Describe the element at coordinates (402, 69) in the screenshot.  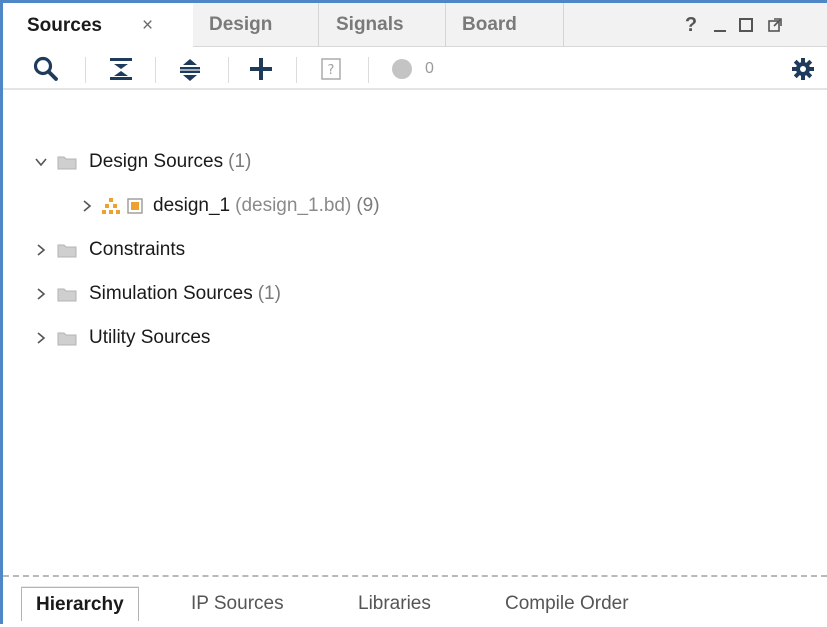
I see `status-dot-icon` at that location.